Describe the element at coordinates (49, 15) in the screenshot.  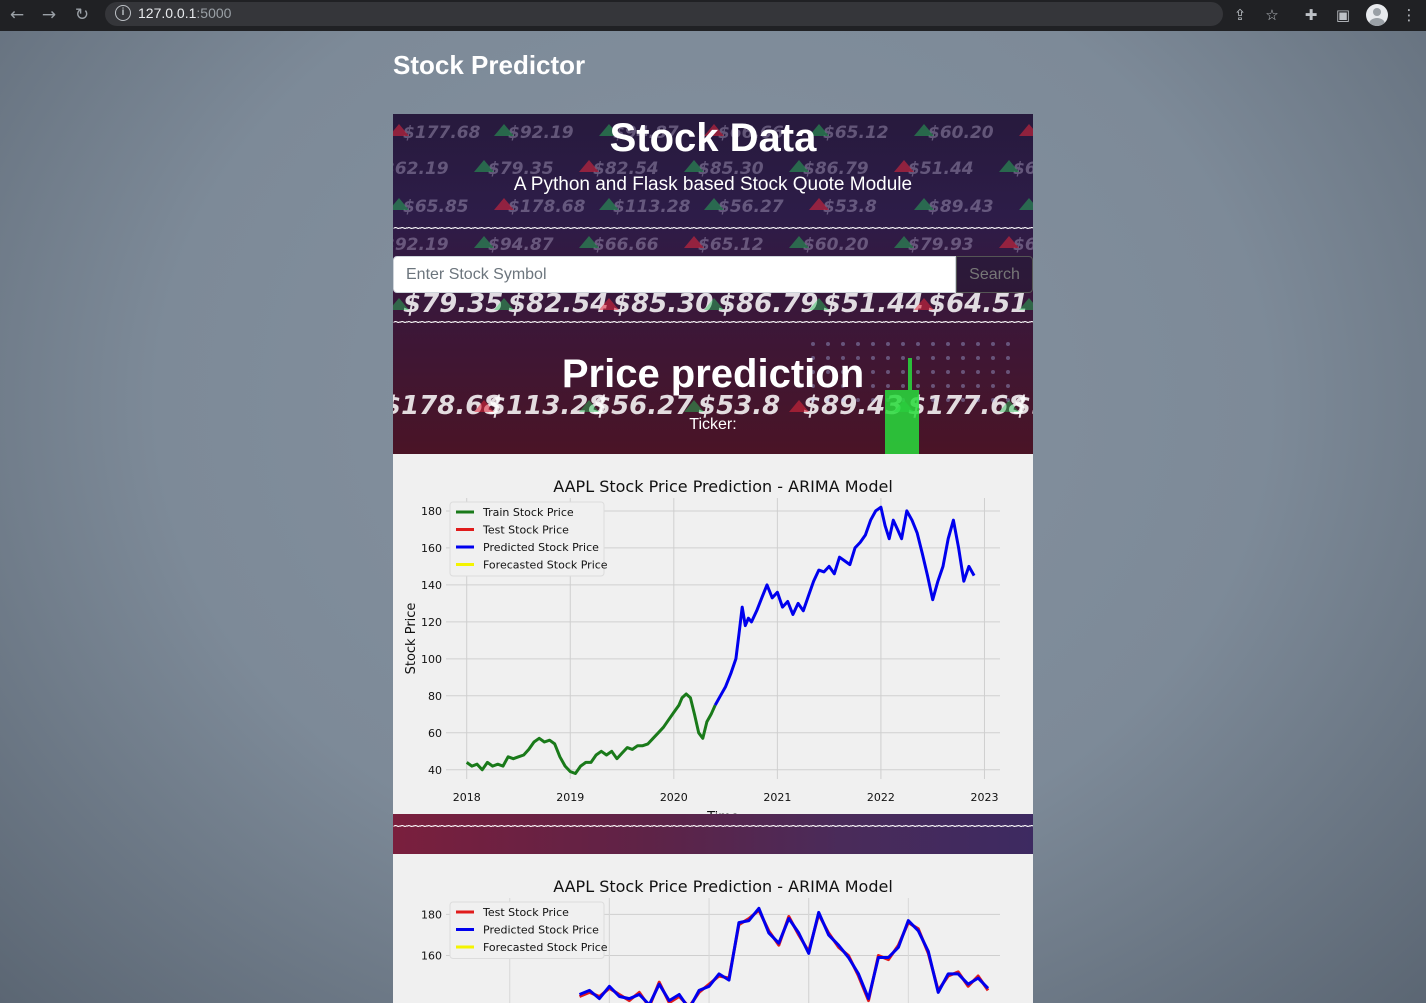
I see `forward-arrow-icon: →` at that location.